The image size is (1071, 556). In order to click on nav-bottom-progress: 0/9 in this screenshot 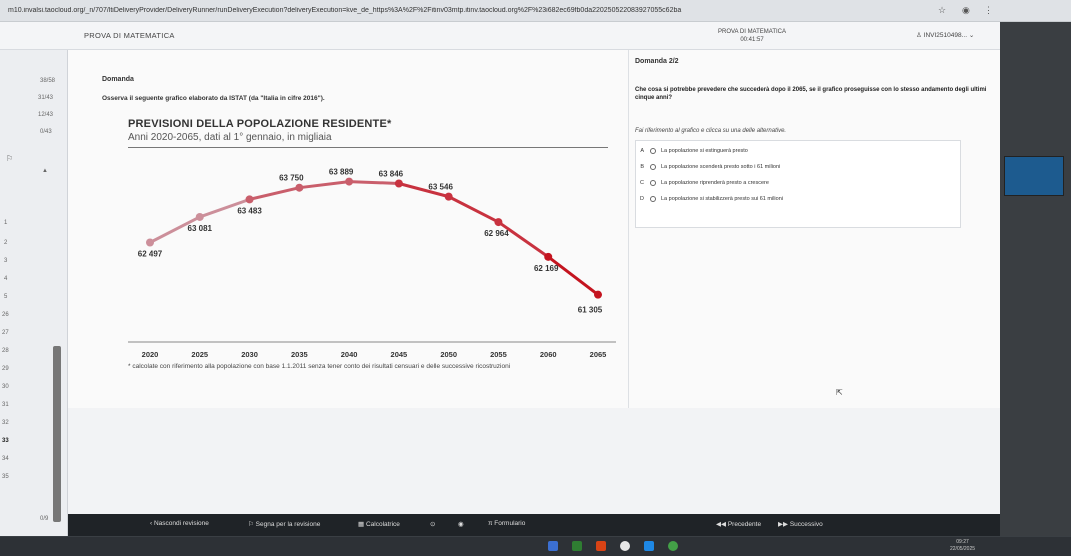, I will do `click(44, 519)`.